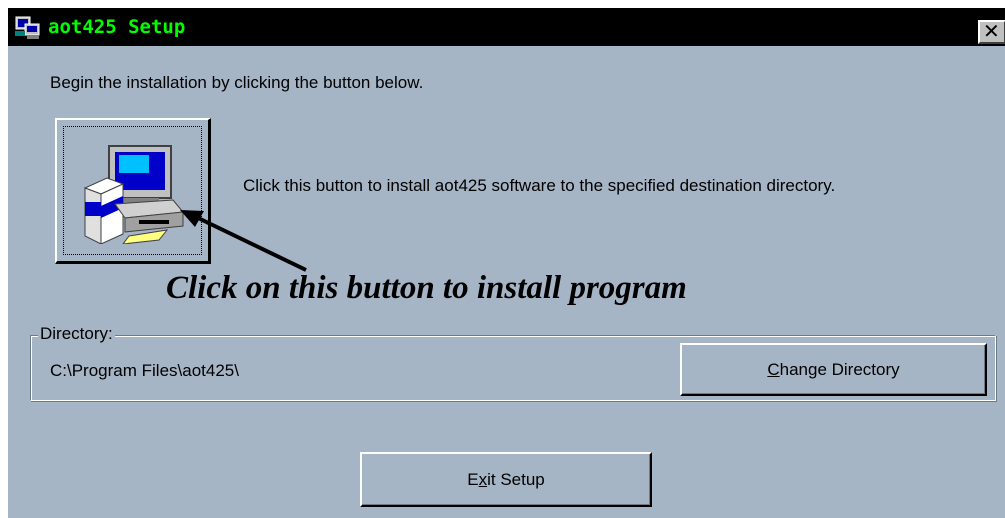  What do you see at coordinates (76, 334) in the screenshot?
I see `directory-legend: Directory:` at bounding box center [76, 334].